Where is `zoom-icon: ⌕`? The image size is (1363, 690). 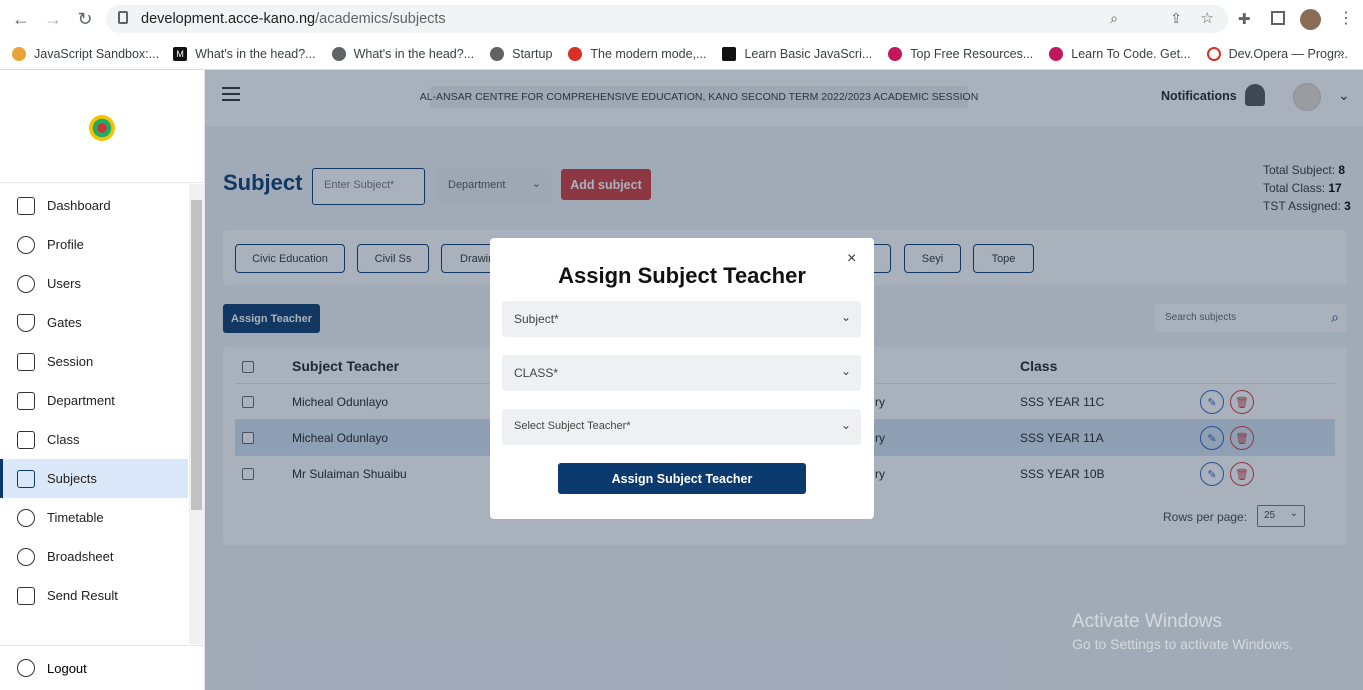
zoom-icon: ⌕ is located at coordinates (1114, 18).